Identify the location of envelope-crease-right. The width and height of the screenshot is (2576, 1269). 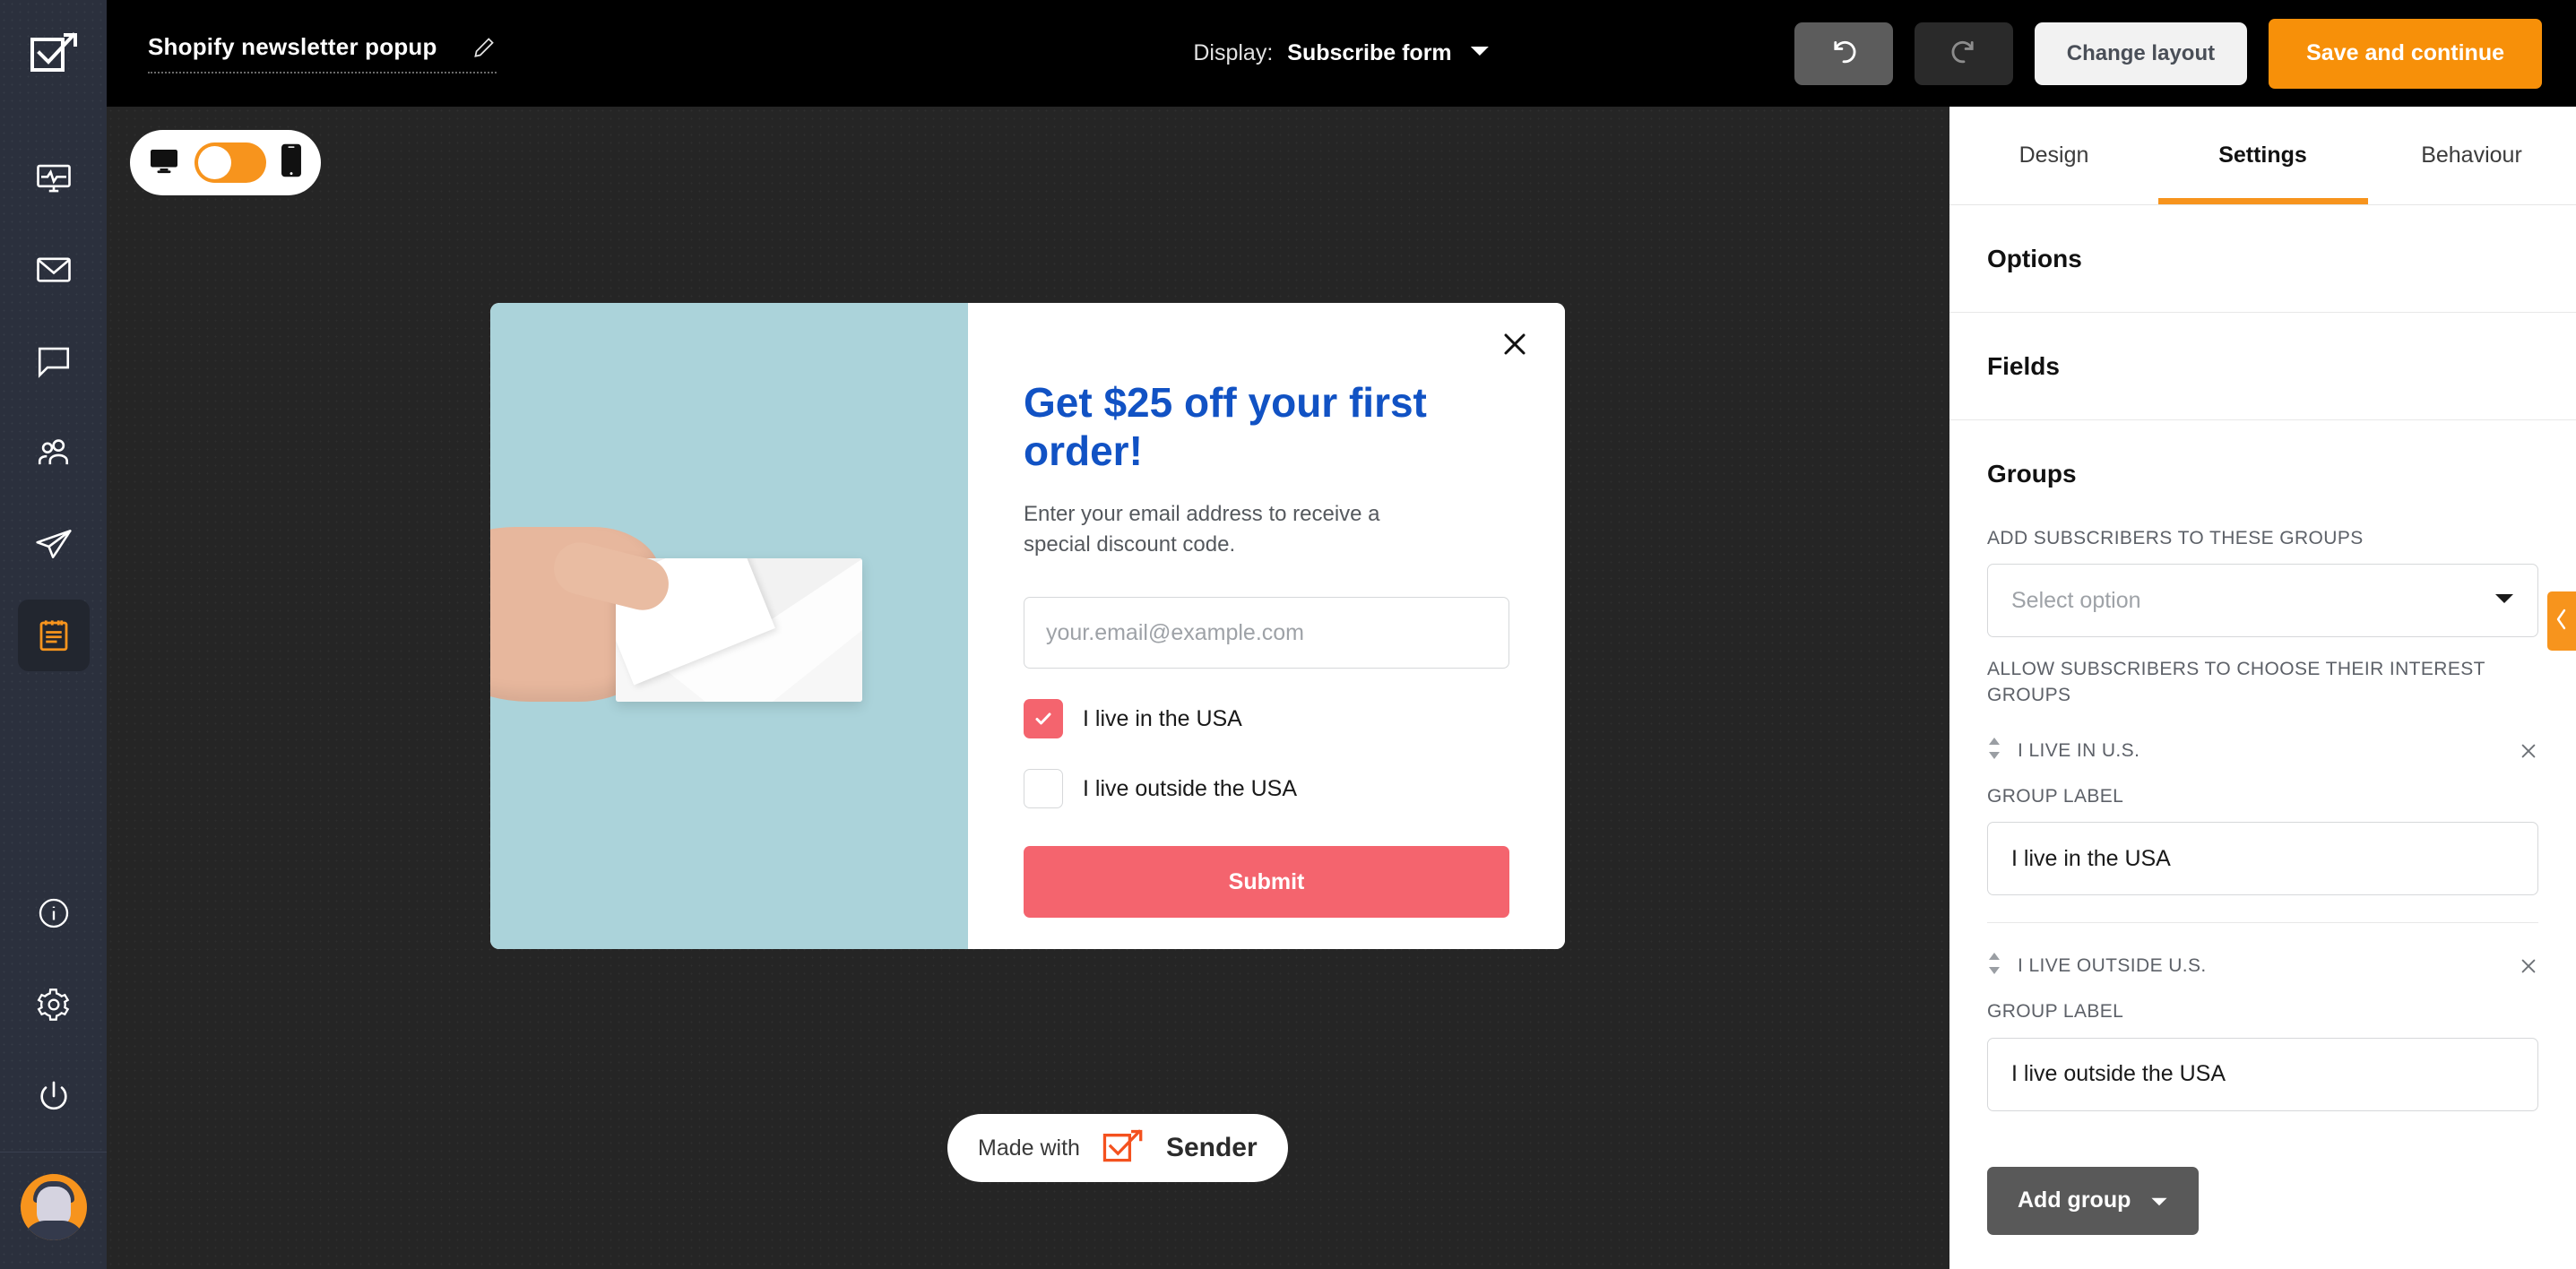
(817, 666).